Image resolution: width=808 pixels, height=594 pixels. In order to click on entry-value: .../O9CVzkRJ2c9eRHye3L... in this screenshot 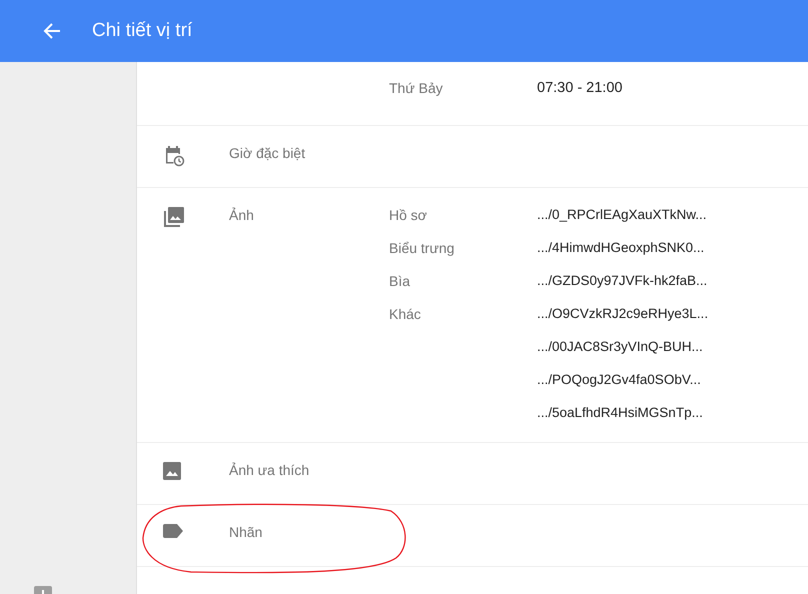, I will do `click(622, 313)`.